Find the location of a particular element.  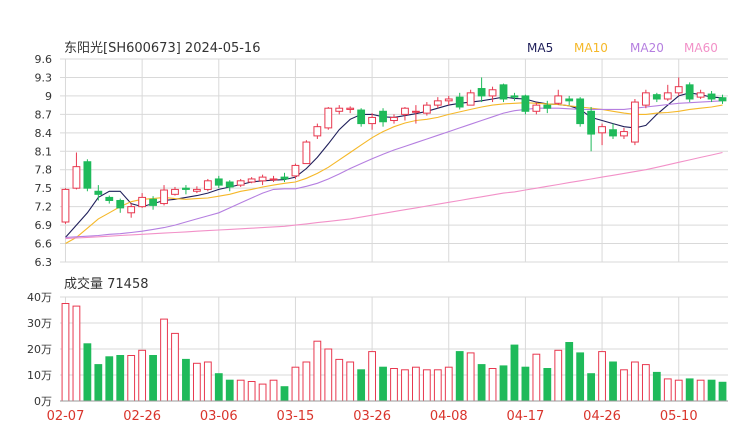

volume-tick-label: 10万 is located at coordinates (39, 375).